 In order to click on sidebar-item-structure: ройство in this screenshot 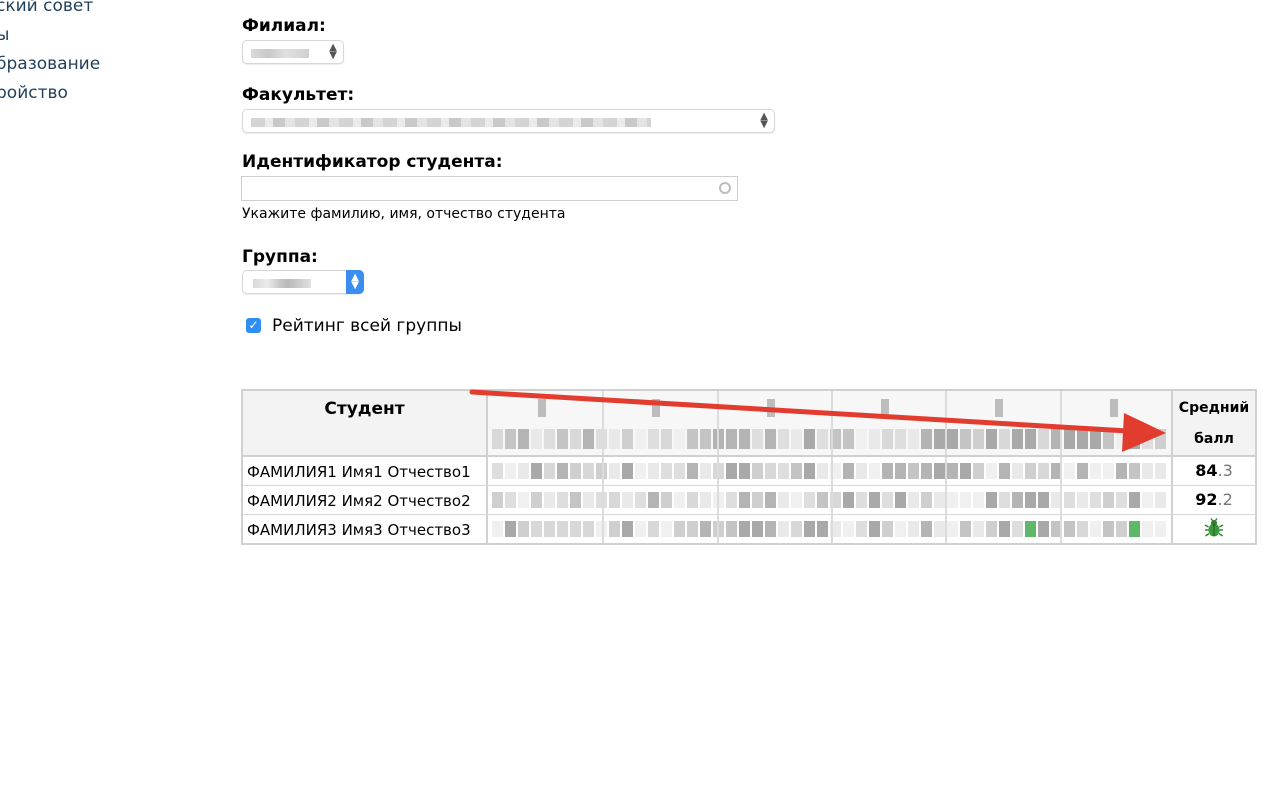, I will do `click(34, 93)`.